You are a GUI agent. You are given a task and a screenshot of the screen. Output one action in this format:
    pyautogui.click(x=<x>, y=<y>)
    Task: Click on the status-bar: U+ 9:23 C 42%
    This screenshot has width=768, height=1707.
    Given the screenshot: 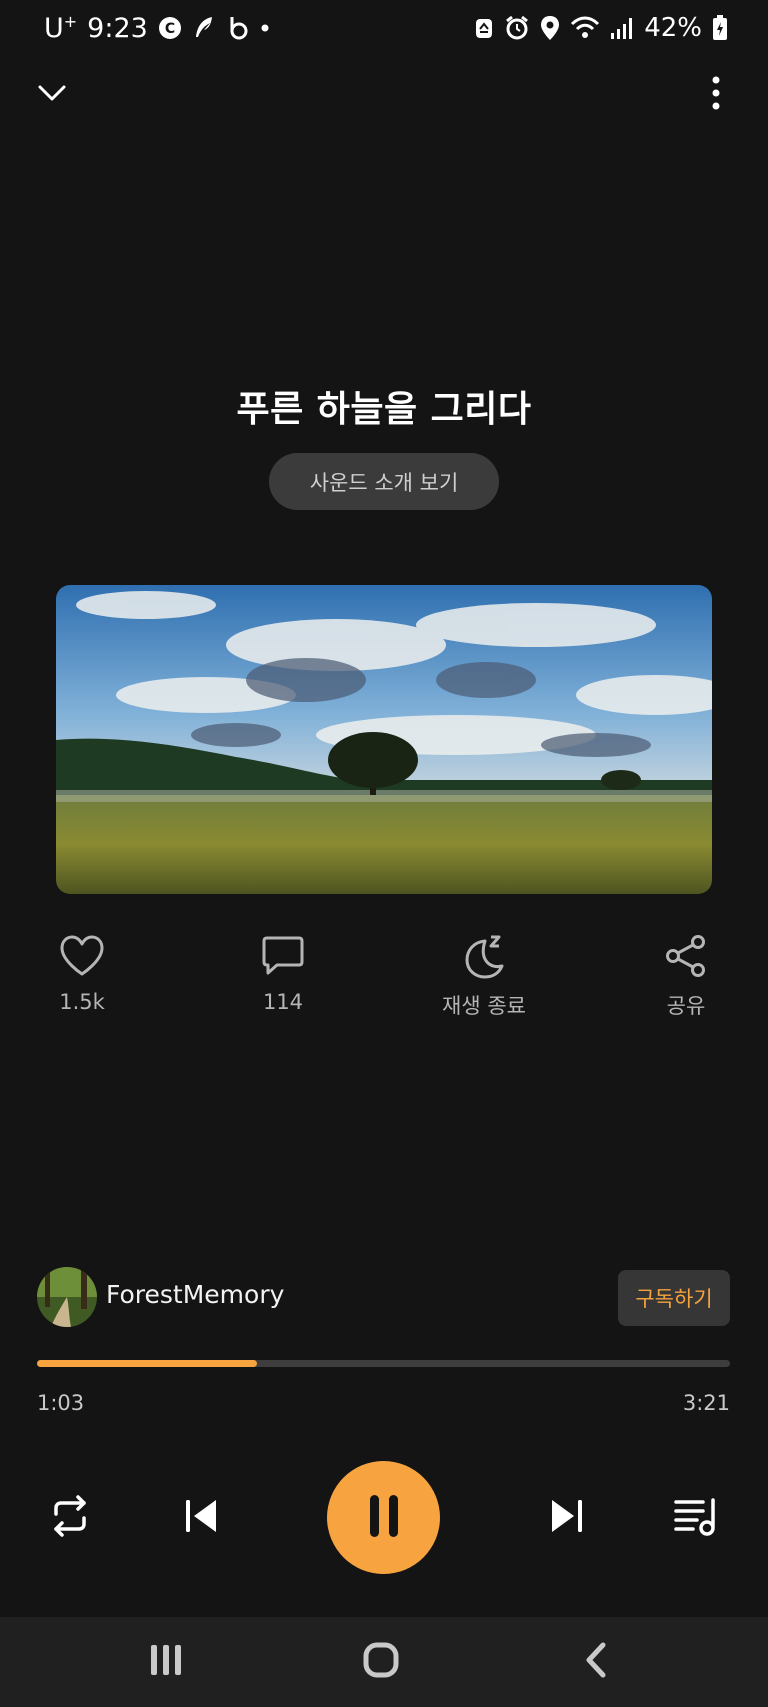 What is the action you would take?
    pyautogui.click(x=384, y=28)
    